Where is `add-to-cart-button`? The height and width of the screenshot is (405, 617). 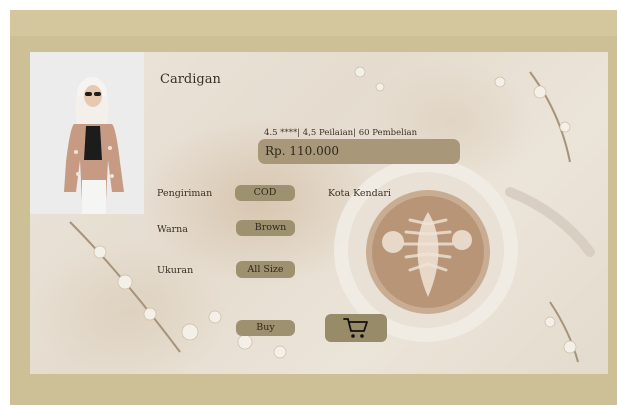
add-to-cart-button is located at coordinates (356, 328).